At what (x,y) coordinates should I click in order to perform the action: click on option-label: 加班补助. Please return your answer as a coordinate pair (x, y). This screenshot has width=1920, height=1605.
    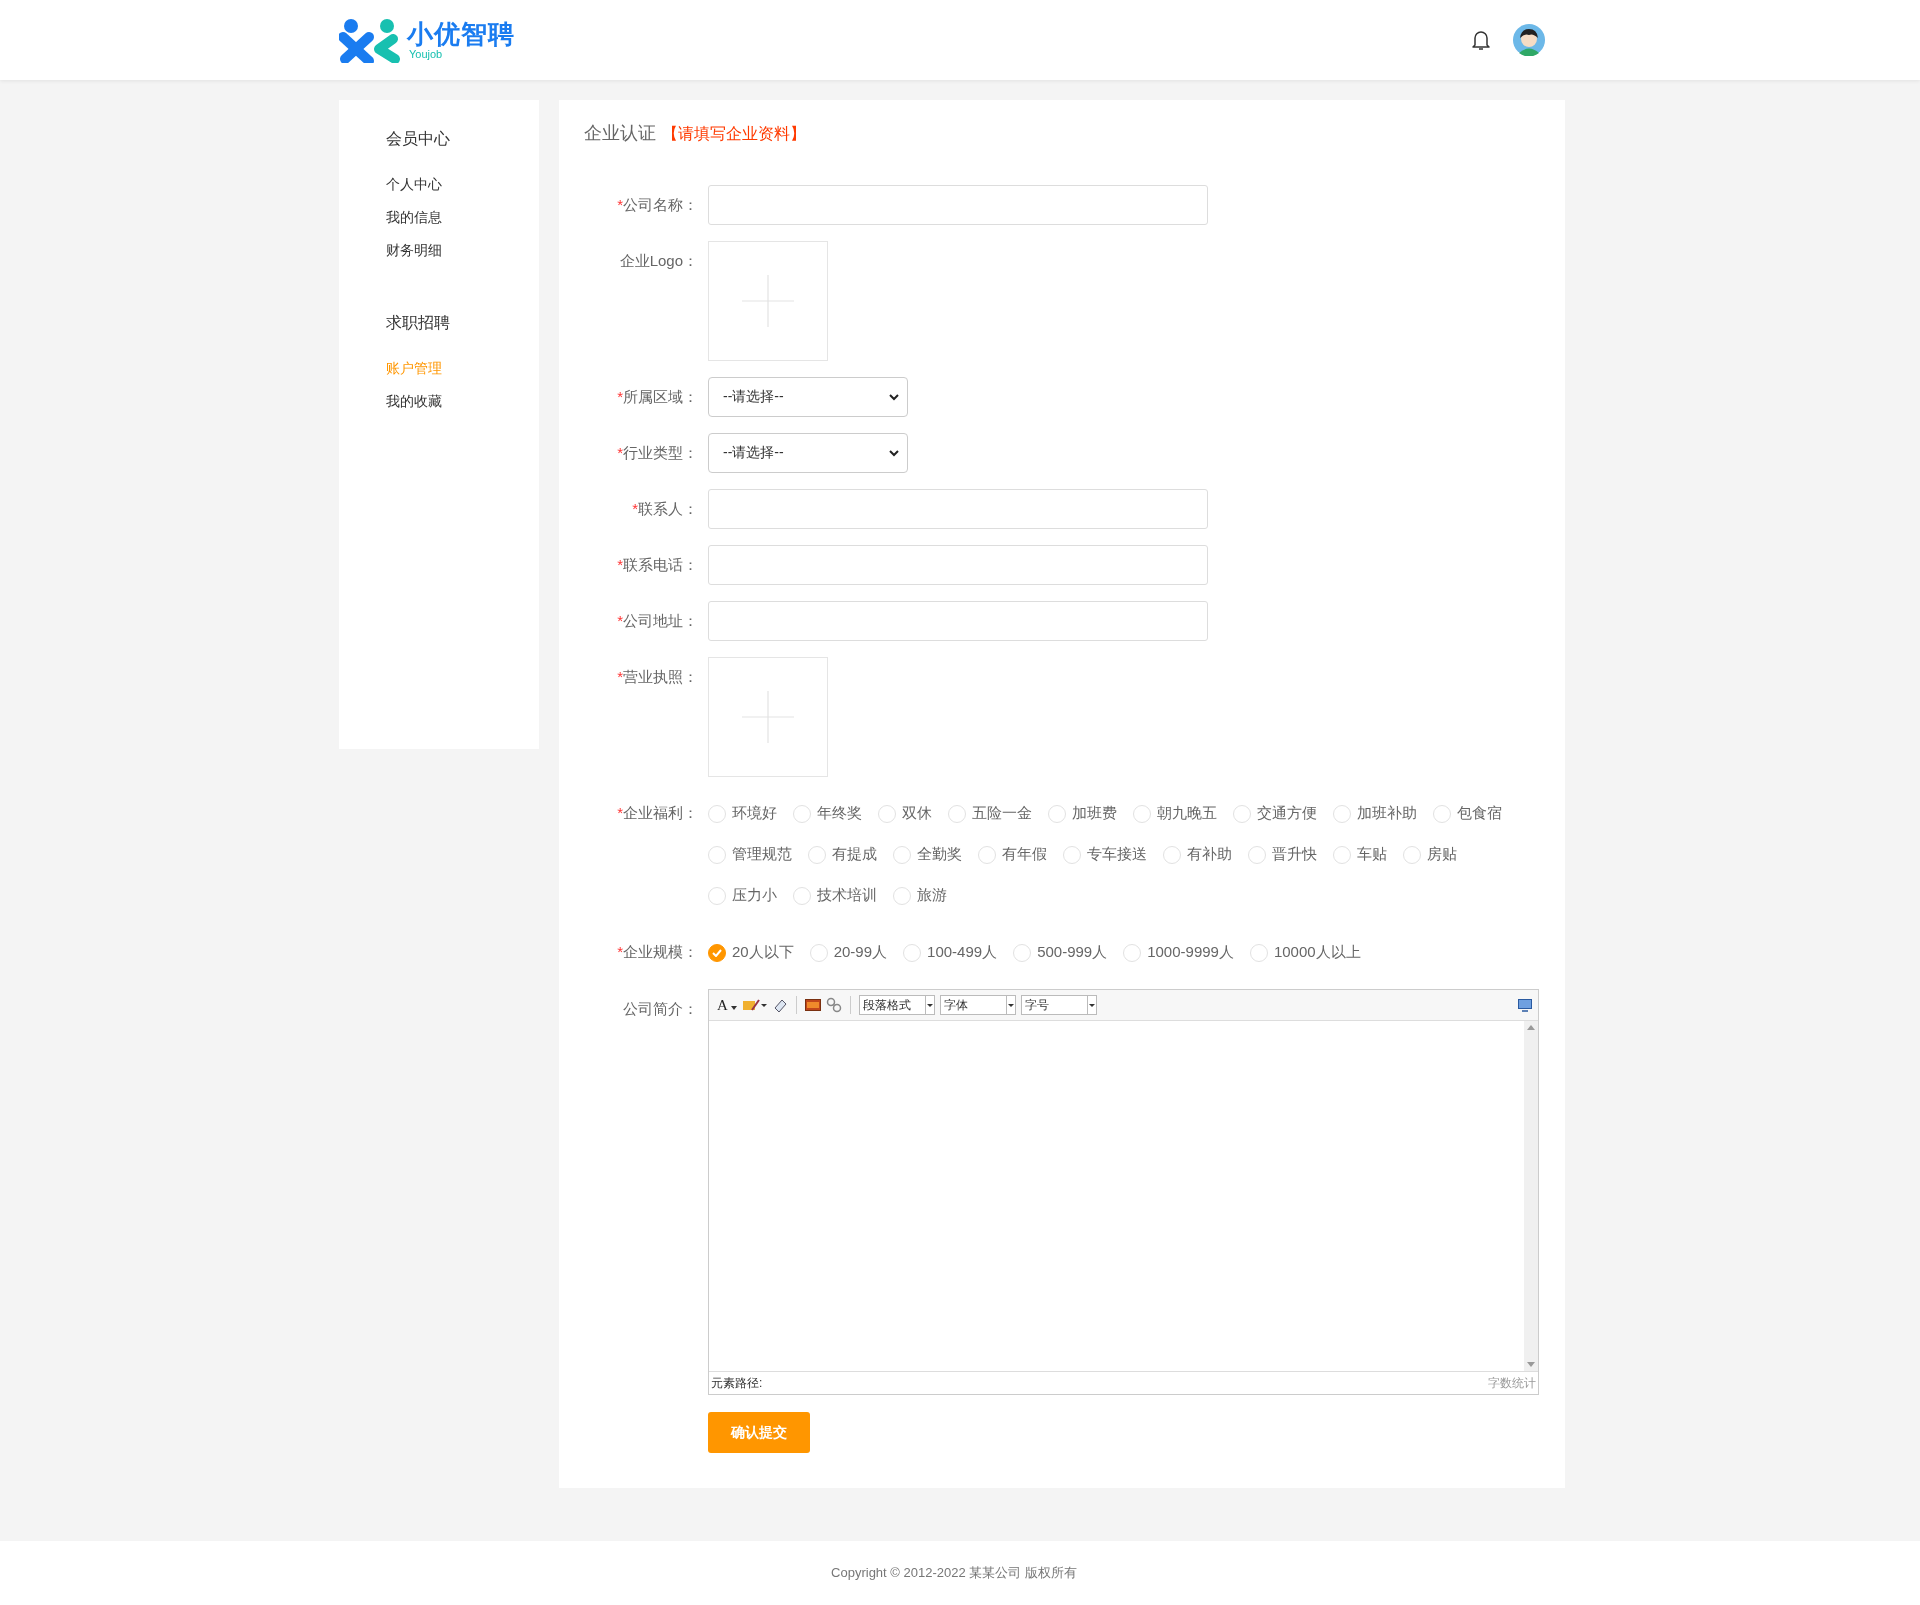
    Looking at the image, I should click on (1387, 813).